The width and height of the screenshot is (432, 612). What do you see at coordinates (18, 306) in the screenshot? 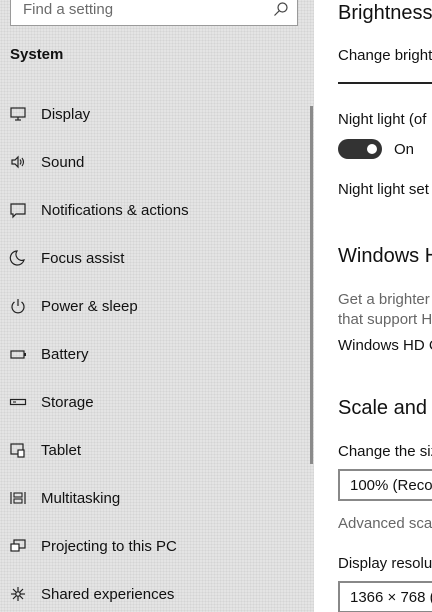
I see `power-icon` at bounding box center [18, 306].